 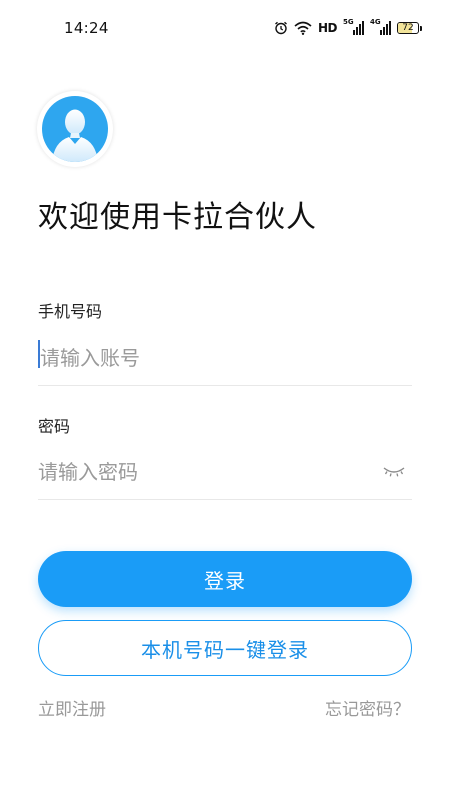 I want to click on forgot-password-link: 忘记密码？, so click(x=367, y=707).